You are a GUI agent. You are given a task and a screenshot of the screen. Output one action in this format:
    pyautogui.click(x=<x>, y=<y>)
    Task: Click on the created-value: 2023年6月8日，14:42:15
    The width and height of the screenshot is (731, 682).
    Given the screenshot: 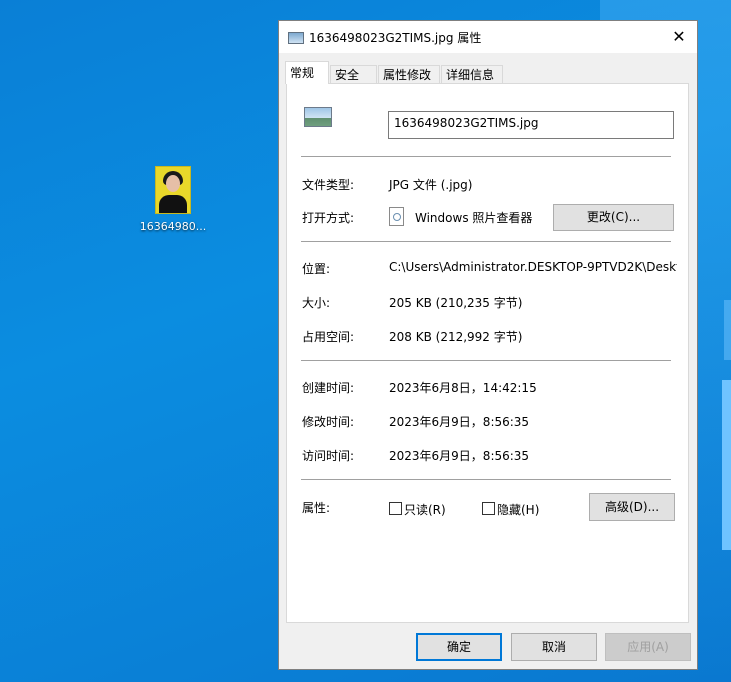 What is the action you would take?
    pyautogui.click(x=463, y=388)
    